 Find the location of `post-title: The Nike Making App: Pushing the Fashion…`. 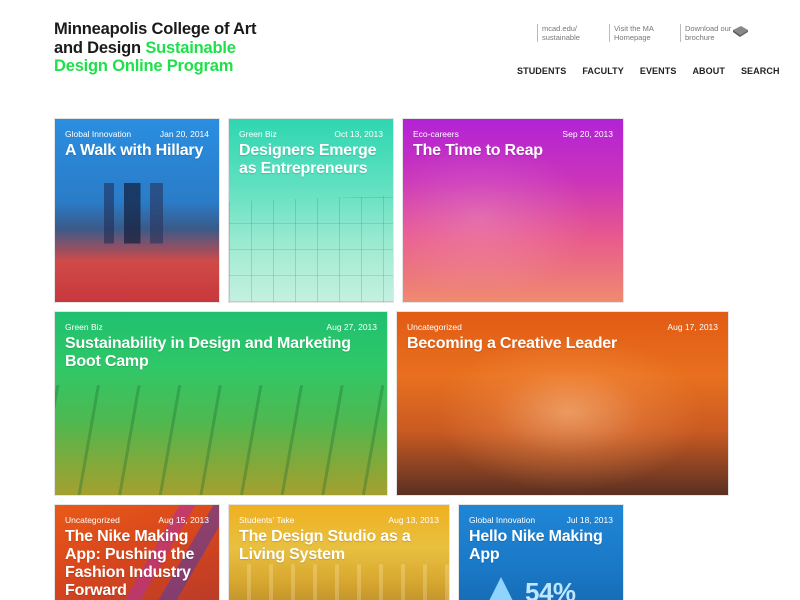

post-title: The Nike Making App: Pushing the Fashion… is located at coordinates (138, 564).